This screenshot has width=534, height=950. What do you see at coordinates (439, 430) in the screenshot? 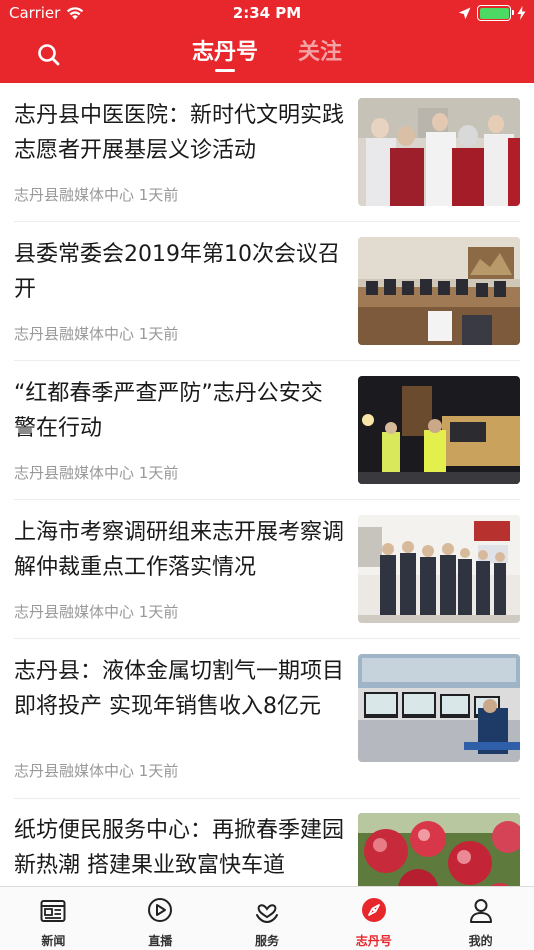
I see `traffic-police-night-photo` at bounding box center [439, 430].